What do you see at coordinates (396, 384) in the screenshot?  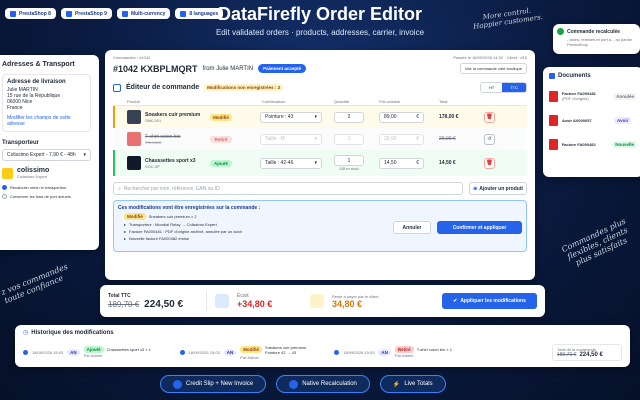 I see `bolt-icon: ⚡` at bounding box center [396, 384].